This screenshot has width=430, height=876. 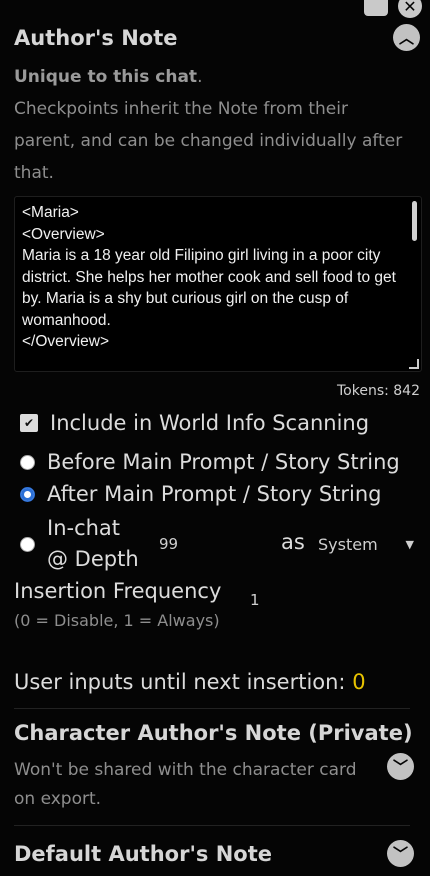 I want to click on world-info-checkbox: ✔, so click(x=29, y=423).